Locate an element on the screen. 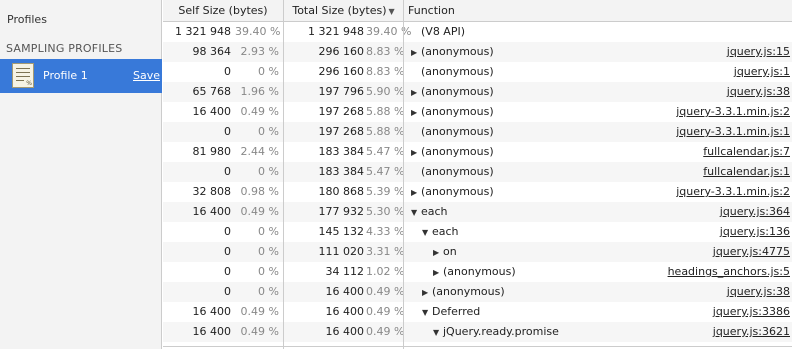  table-row: 00 % 16 400 0.49 % ▶ (anonymous) jquery.js:38 is located at coordinates (477, 292).